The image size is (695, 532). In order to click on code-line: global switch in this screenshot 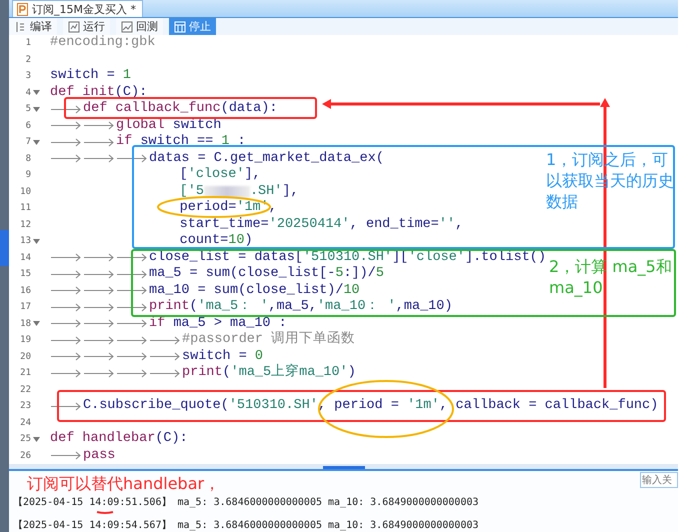, I will do `click(169, 126)`.